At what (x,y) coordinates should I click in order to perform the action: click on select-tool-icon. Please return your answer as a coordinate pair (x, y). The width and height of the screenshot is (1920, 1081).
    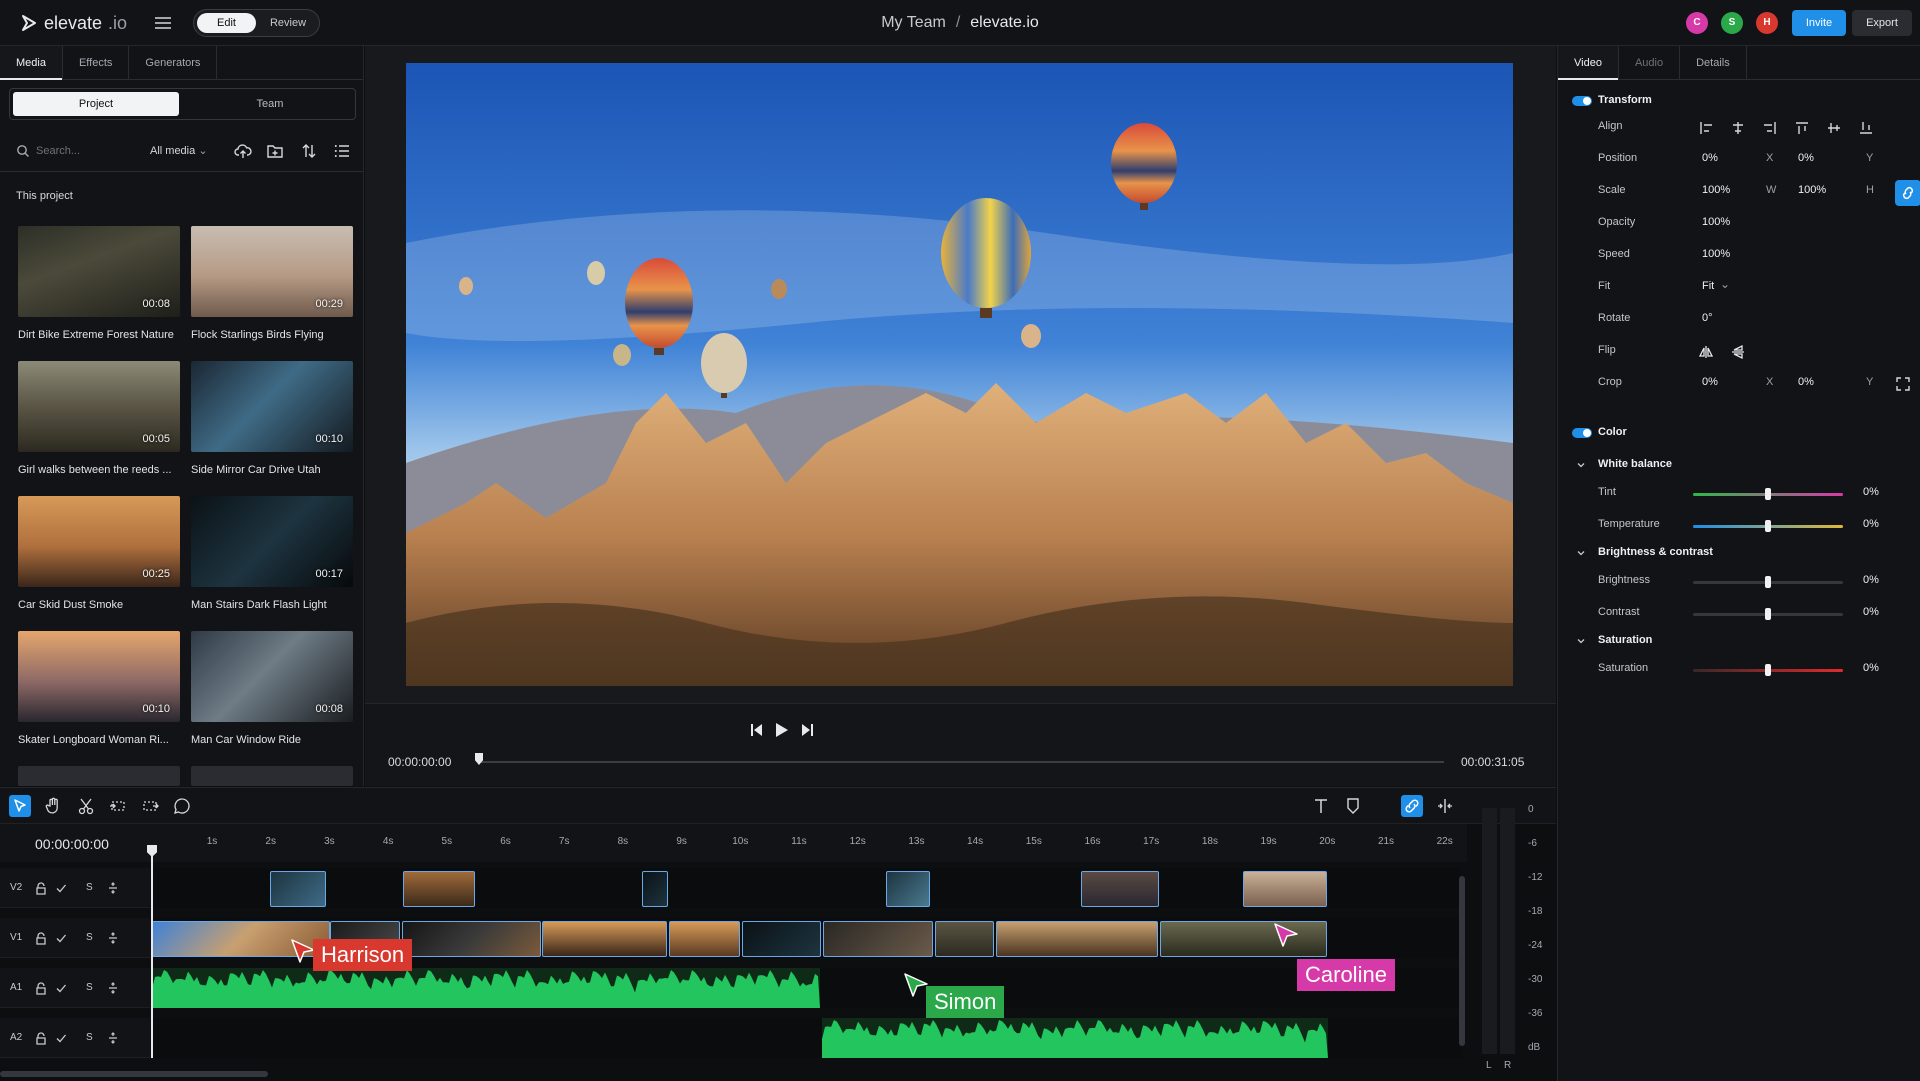
    Looking at the image, I should click on (20, 806).